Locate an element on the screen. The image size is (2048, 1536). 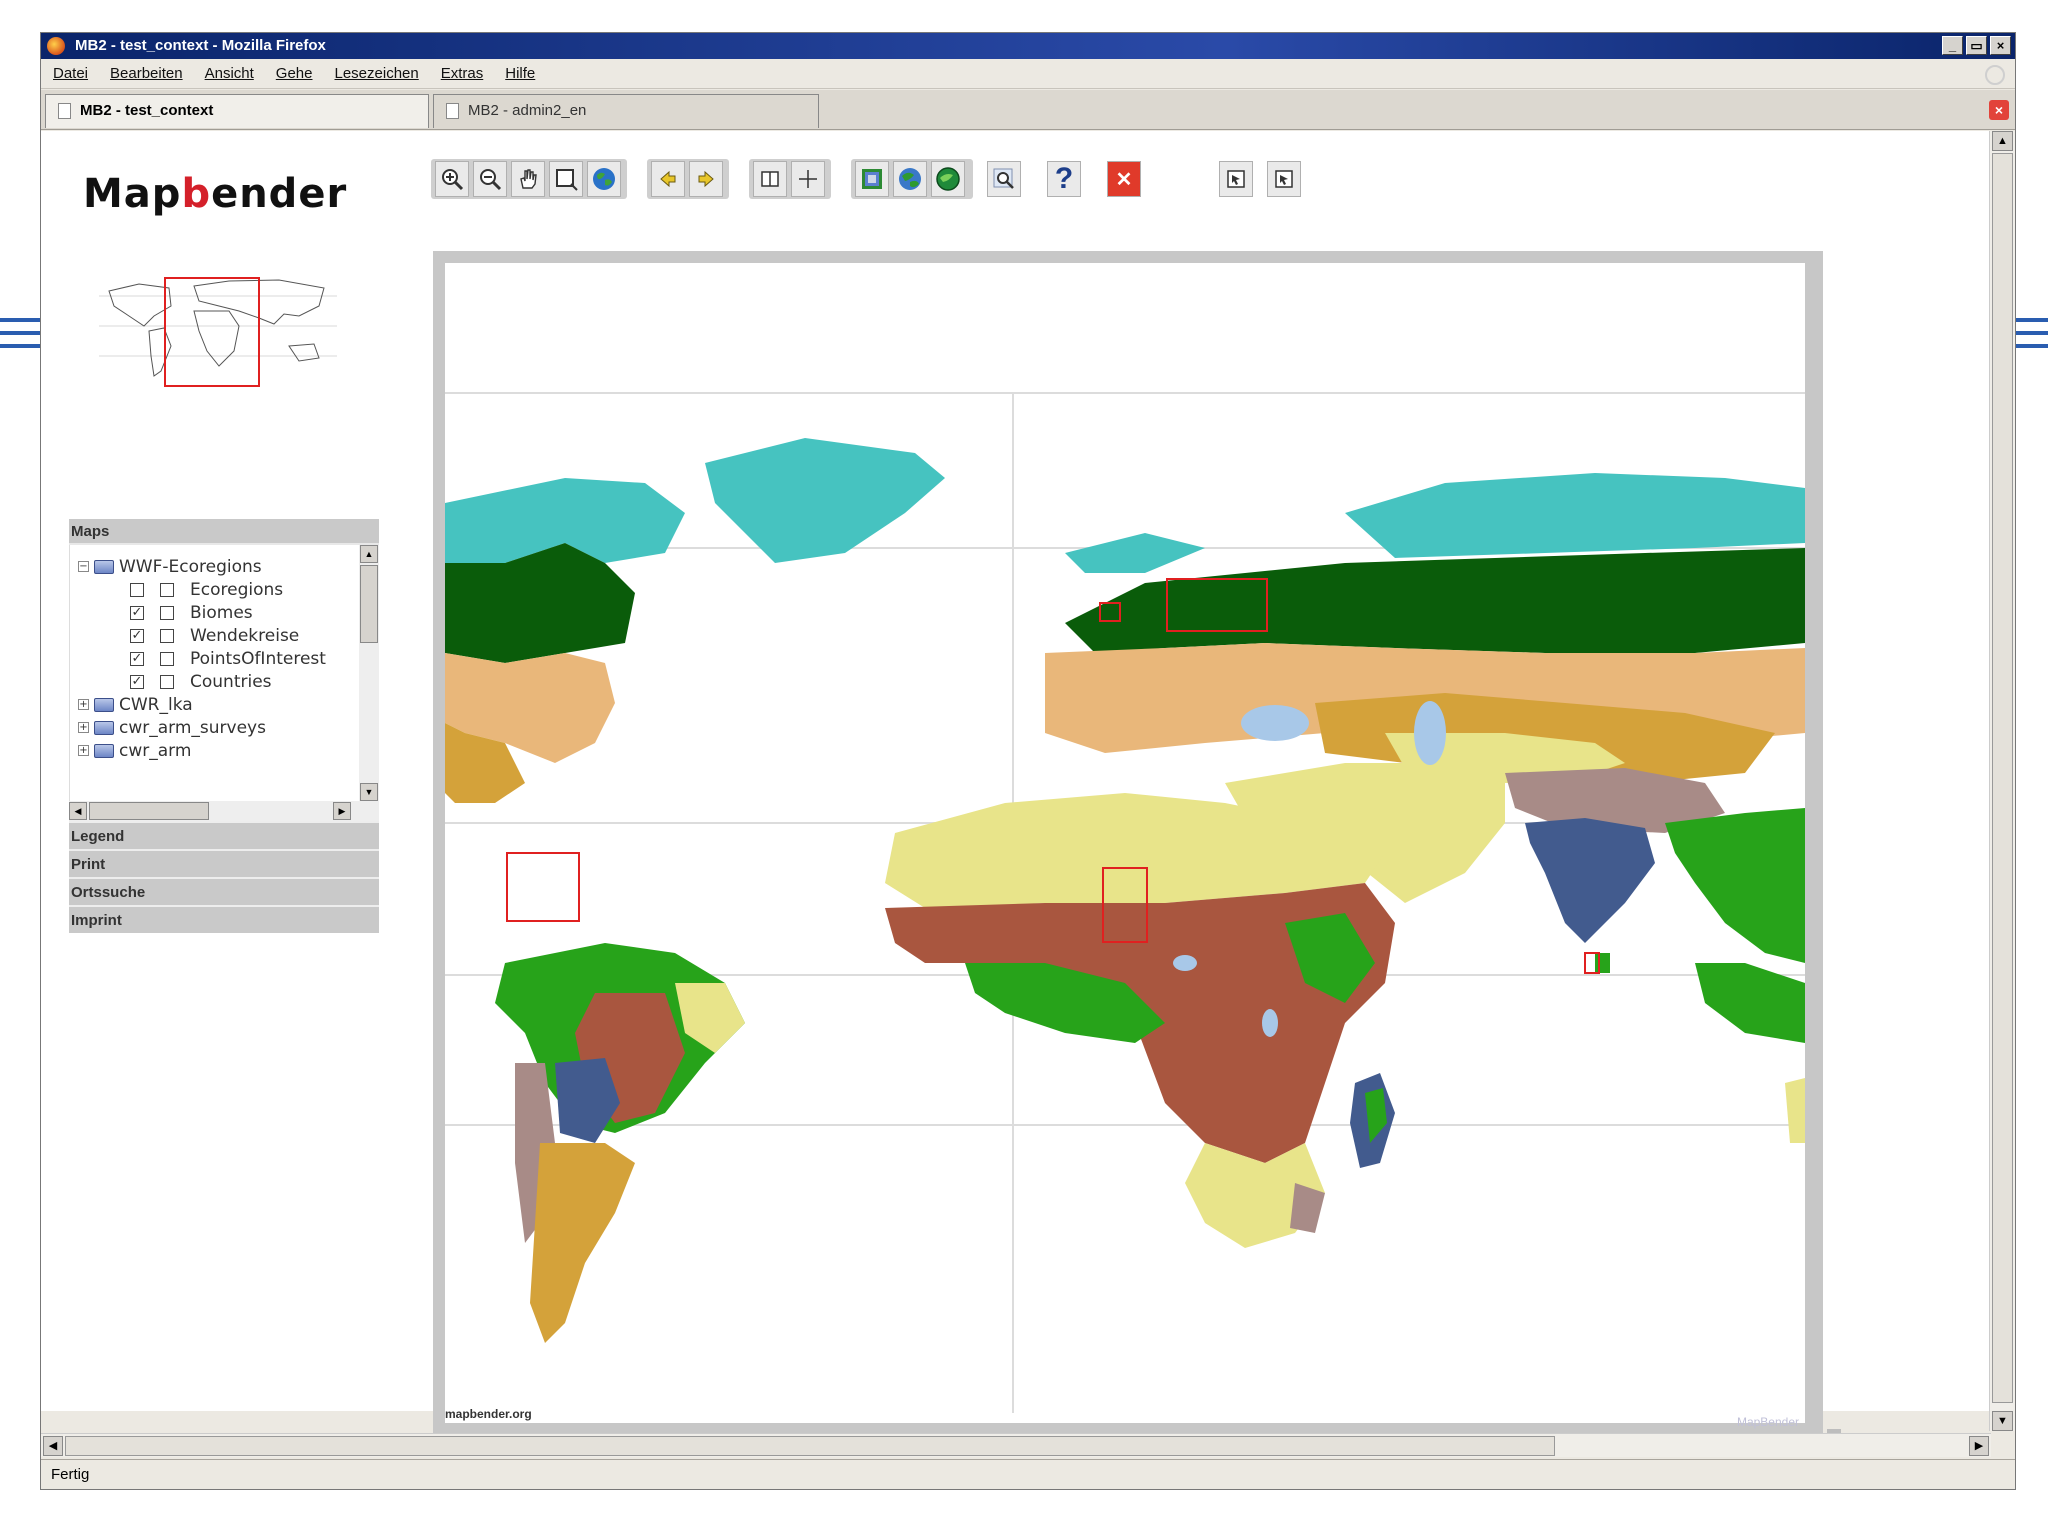
window-controls: _ ▭ × is located at coordinates (1976, 45).